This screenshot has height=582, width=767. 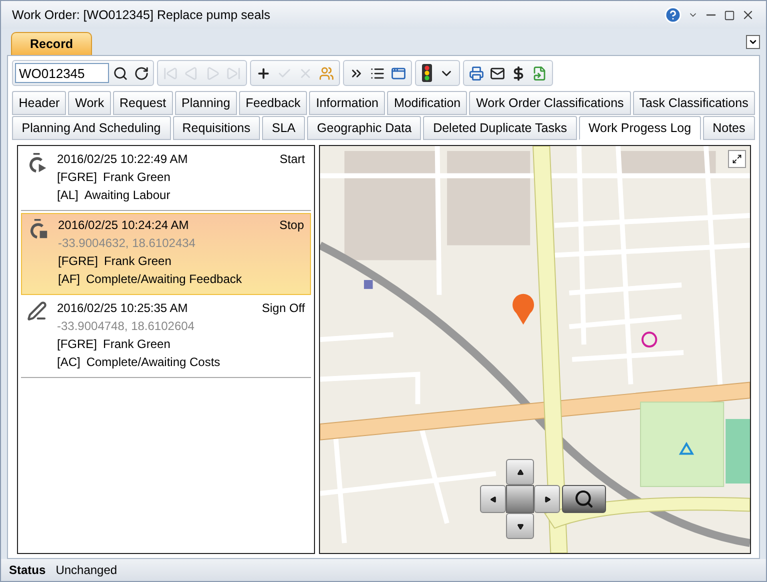 I want to click on caret-icon, so click(x=753, y=42).